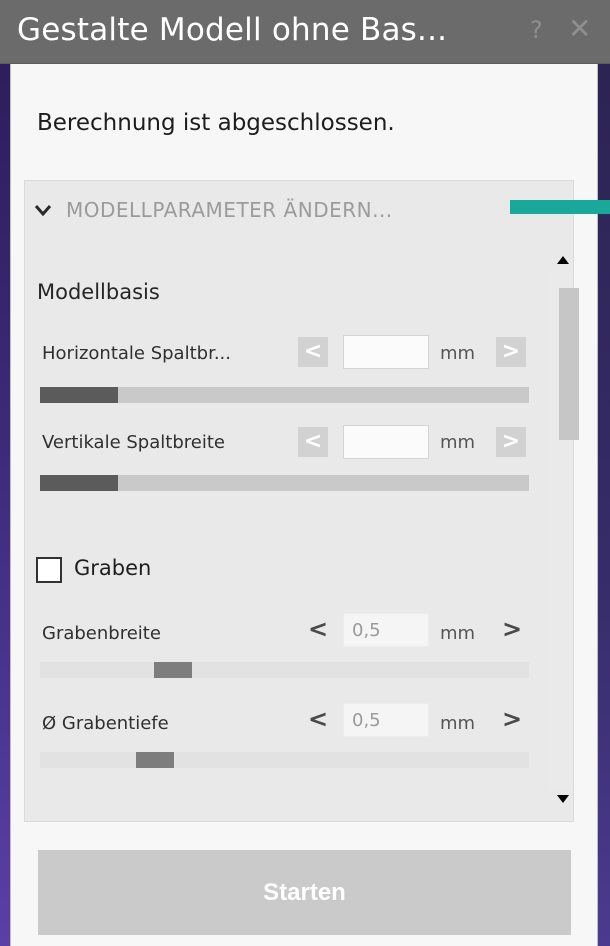 The image size is (610, 946). What do you see at coordinates (512, 719) in the screenshot?
I see `trench-depth-increment-button: >` at bounding box center [512, 719].